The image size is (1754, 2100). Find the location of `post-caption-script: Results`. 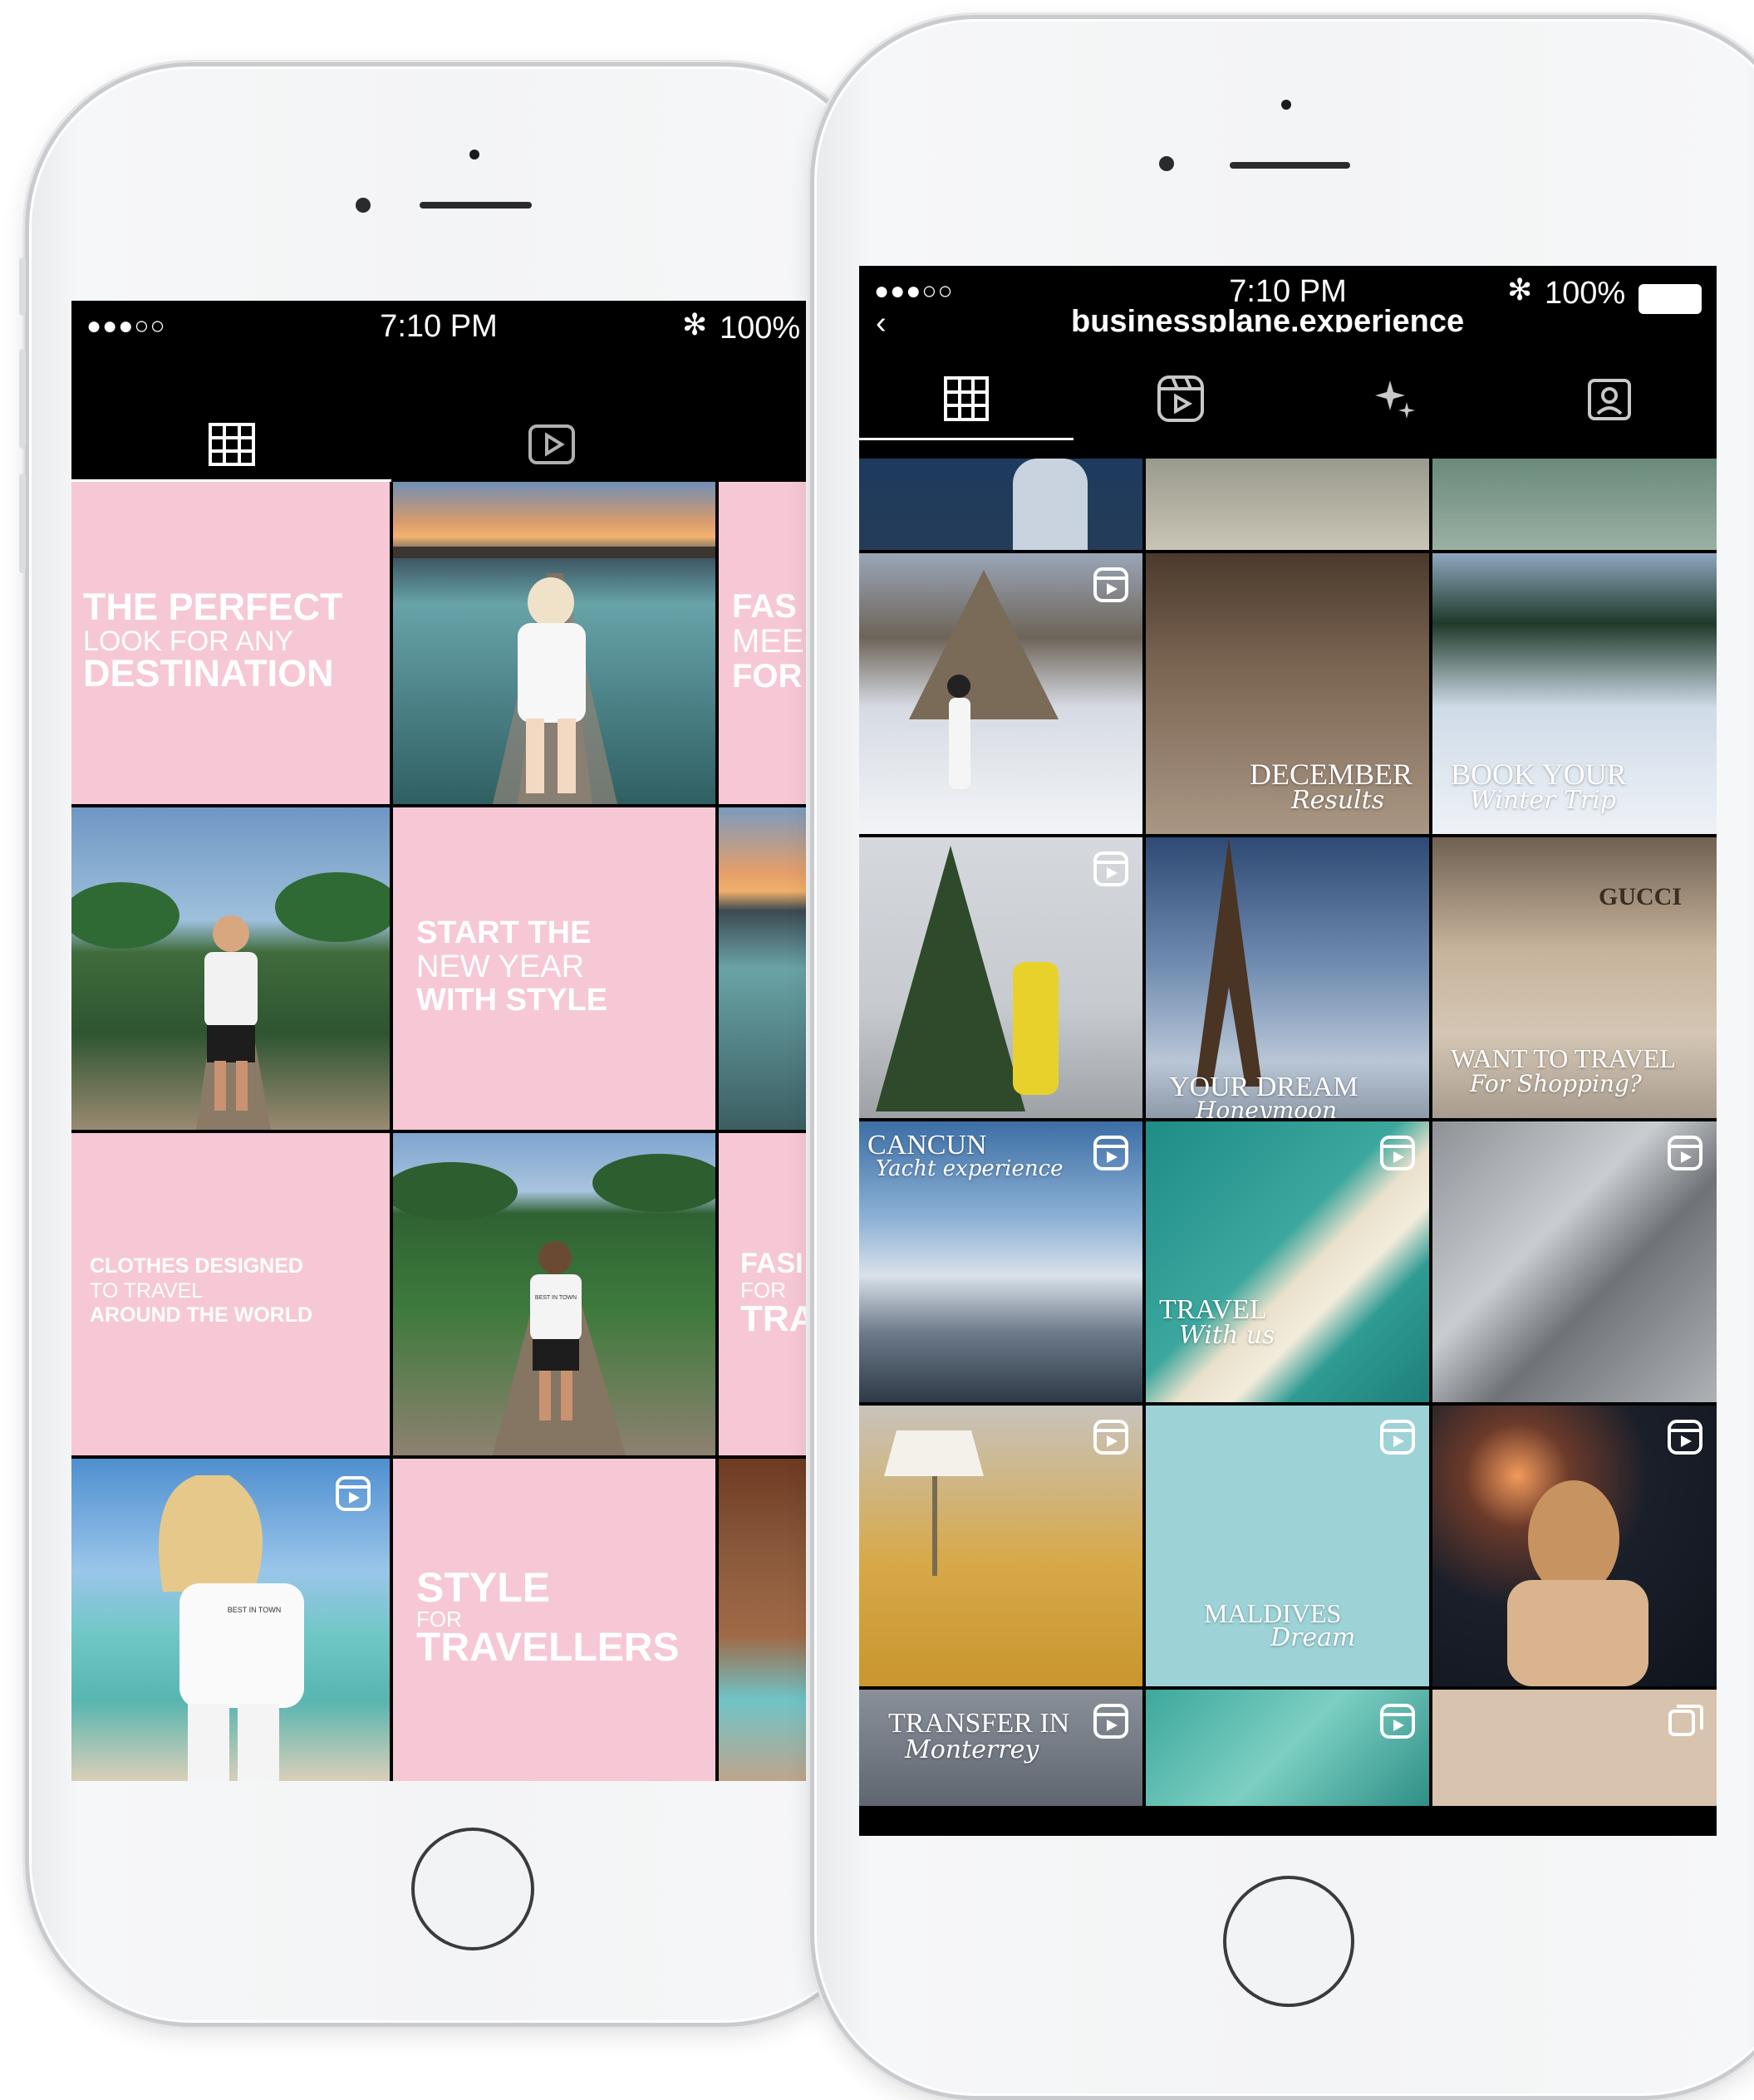

post-caption-script: Results is located at coordinates (1338, 800).